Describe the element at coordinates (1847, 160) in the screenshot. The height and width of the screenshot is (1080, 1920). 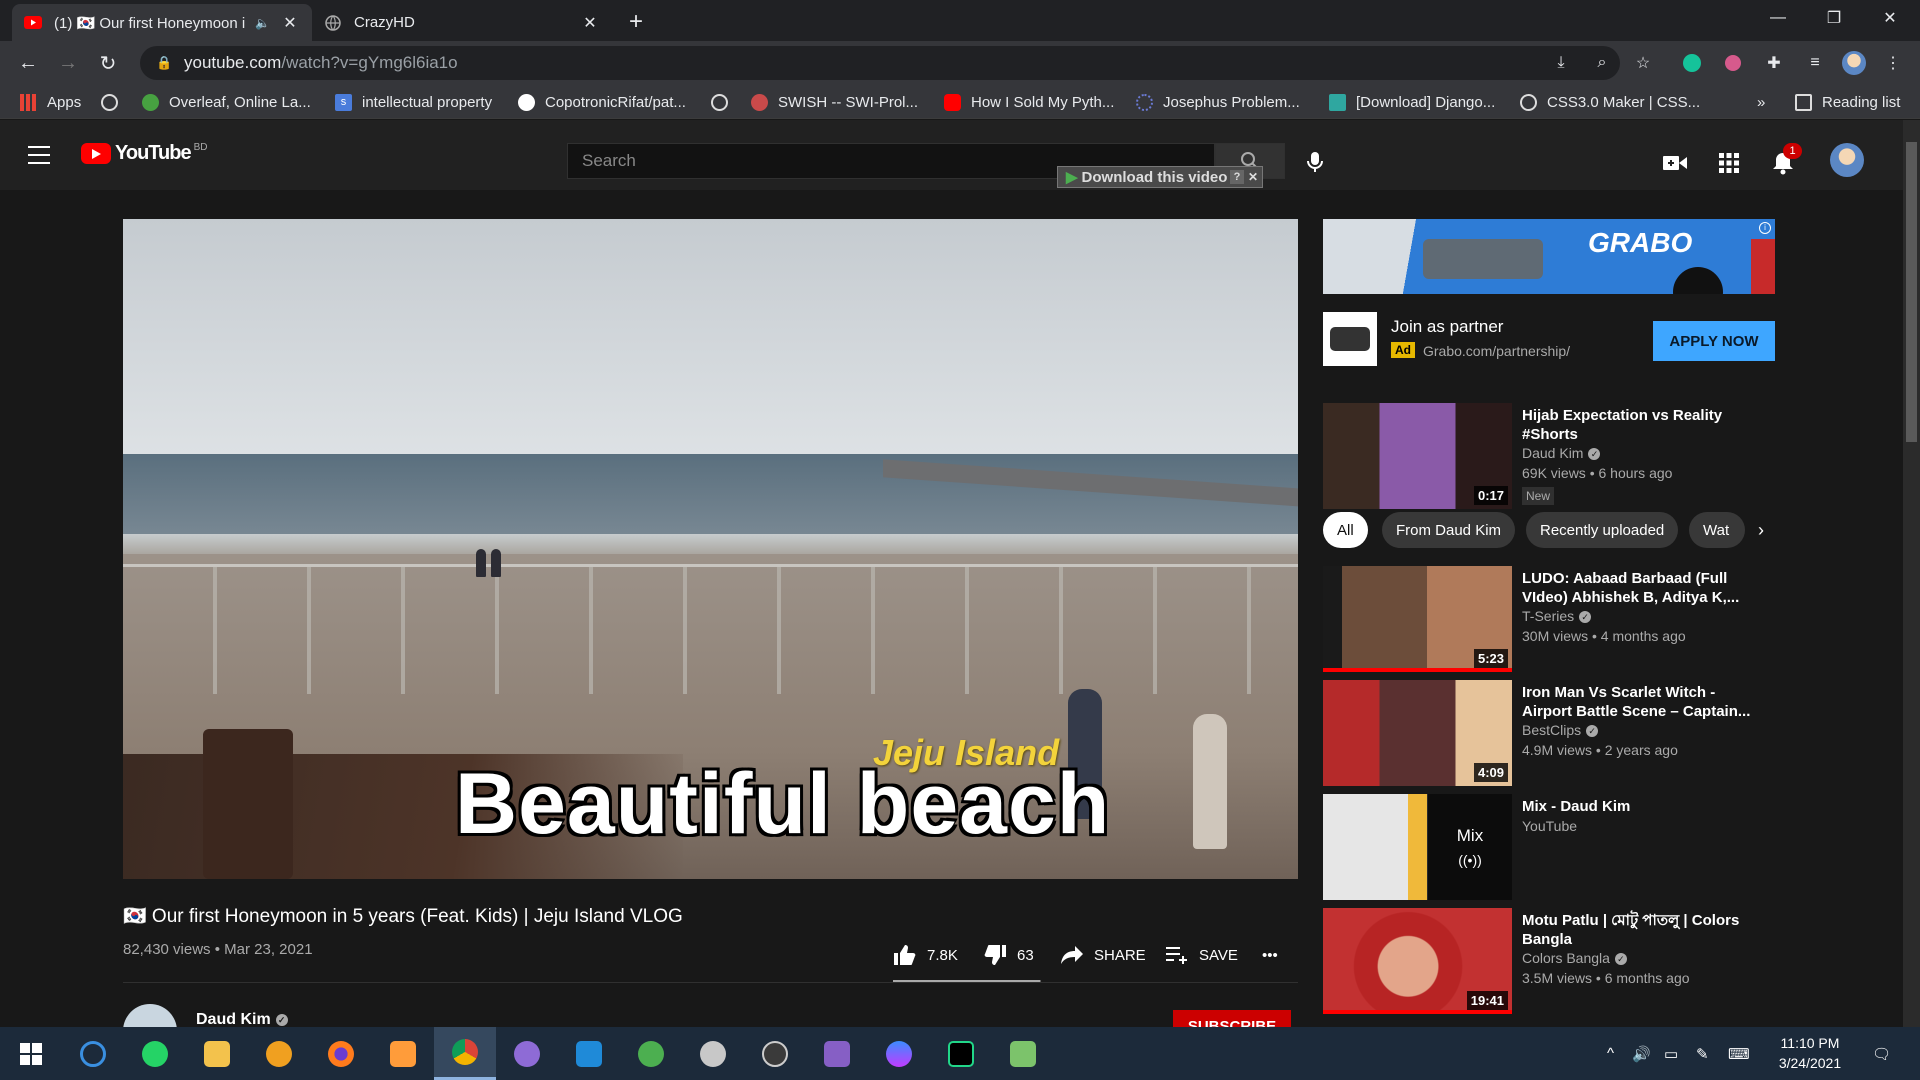
I see `account-avatar` at that location.